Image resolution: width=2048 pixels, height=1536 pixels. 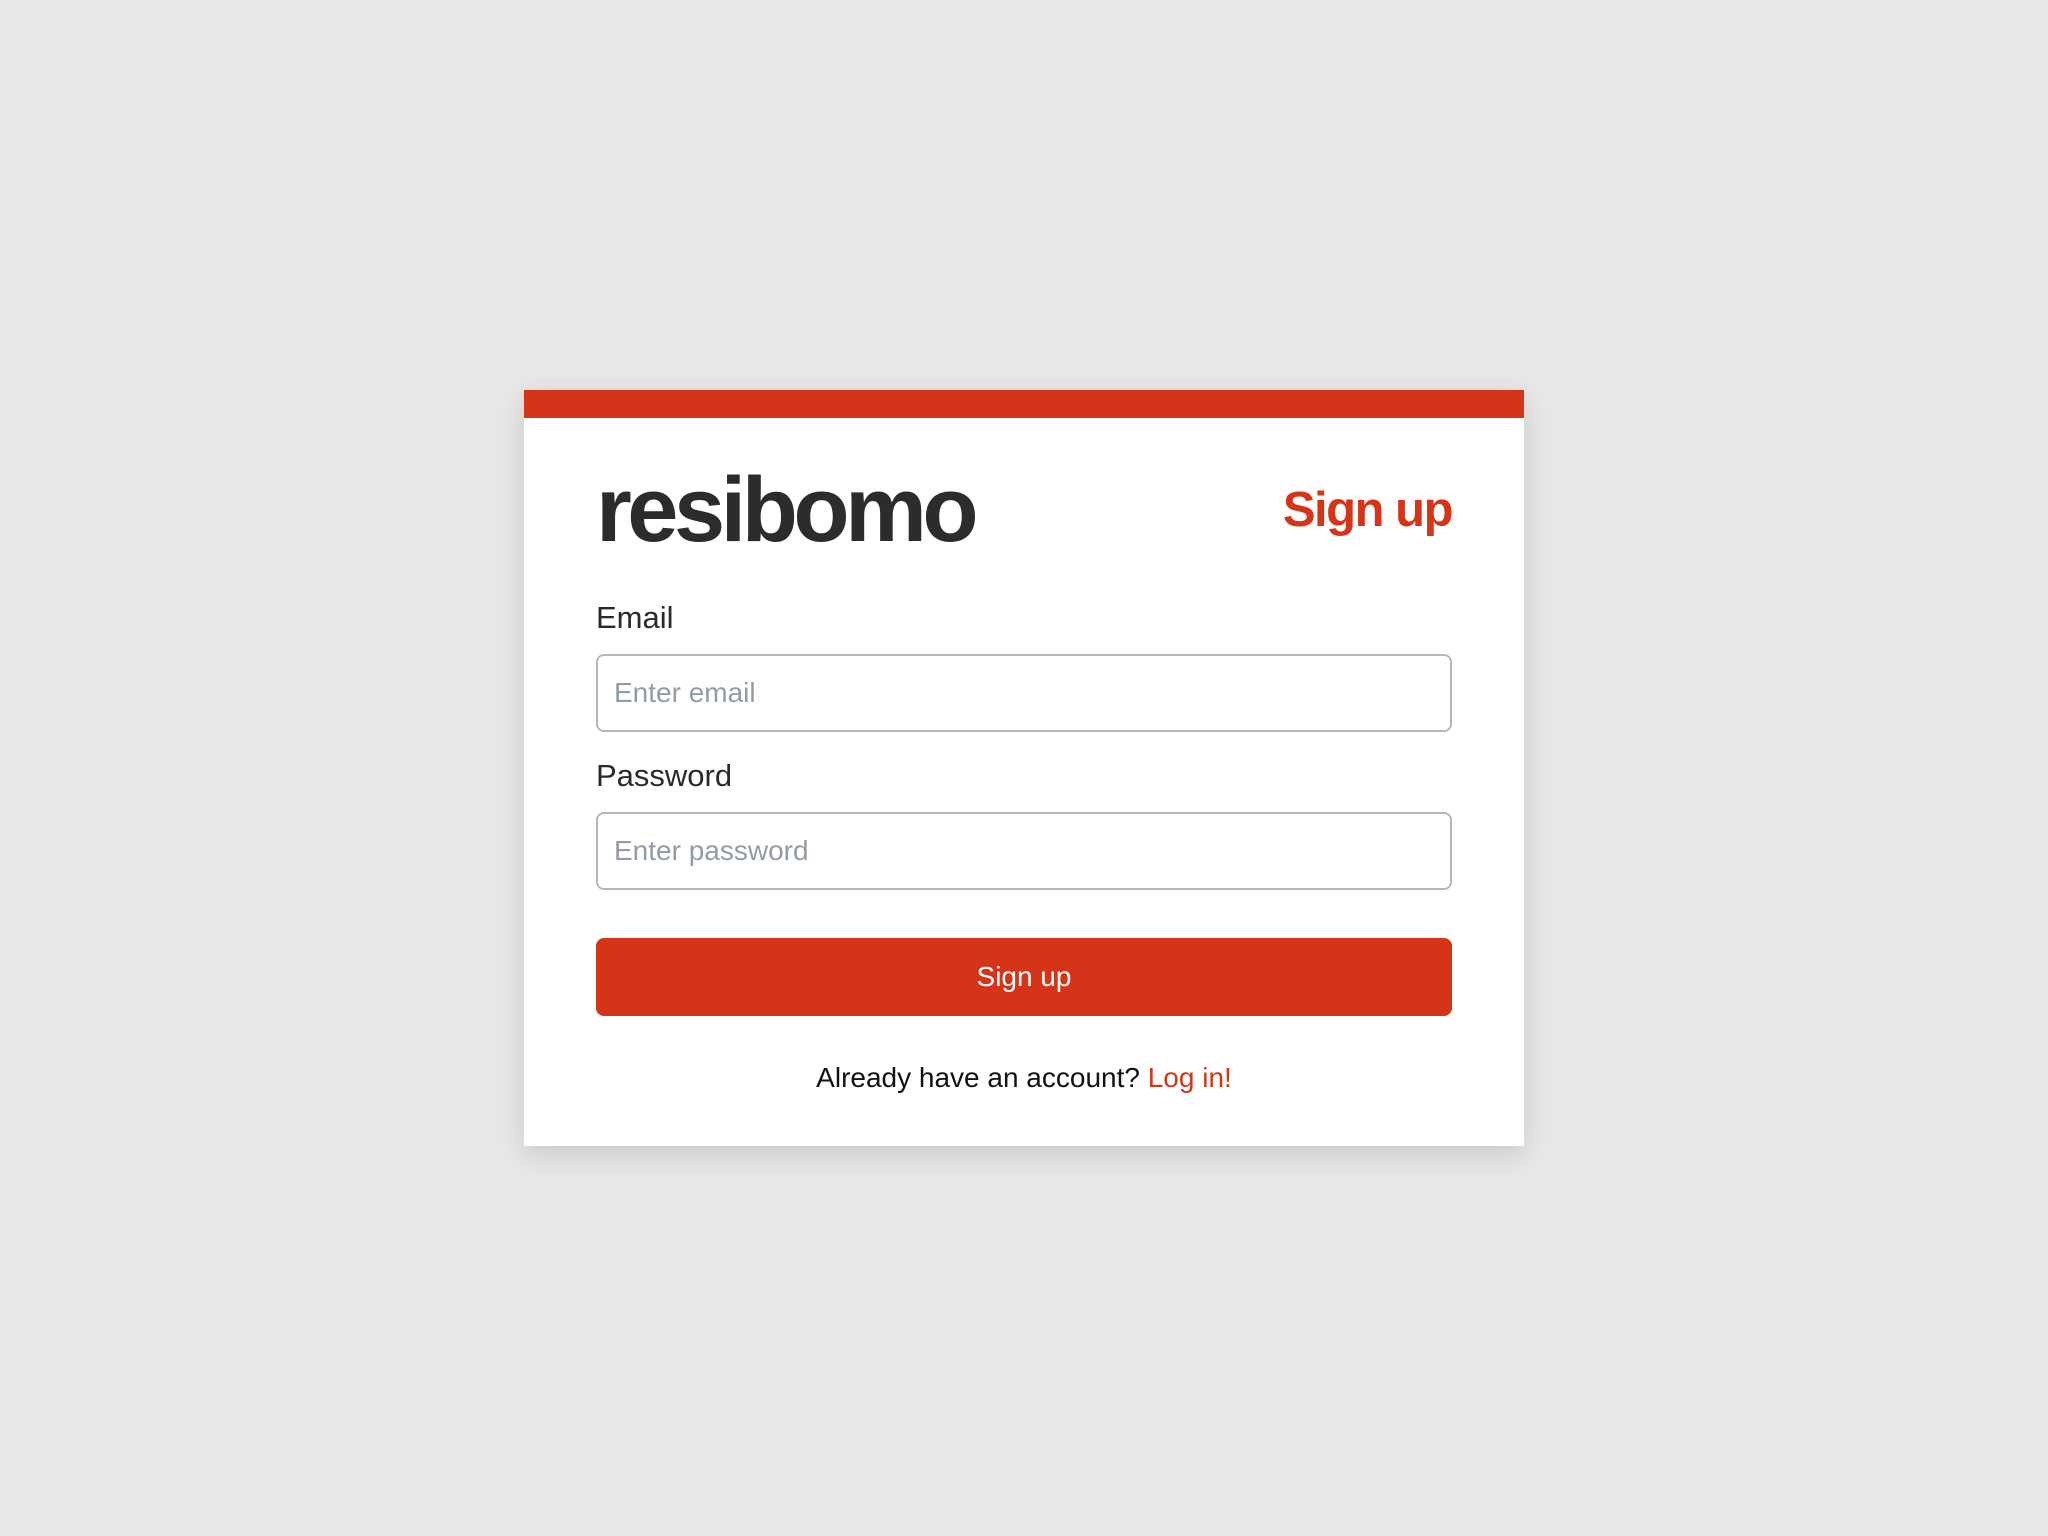 I want to click on login-prompt-text: Already have an account?, so click(x=978, y=1077).